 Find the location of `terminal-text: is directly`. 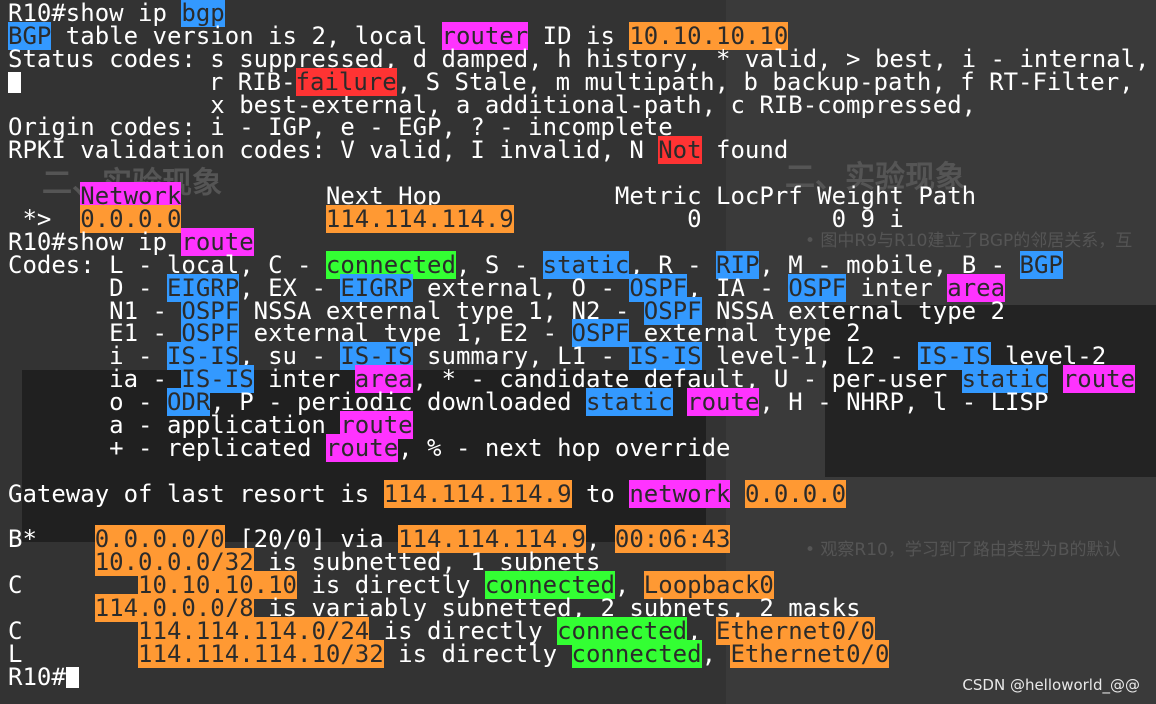

terminal-text: is directly is located at coordinates (477, 653).